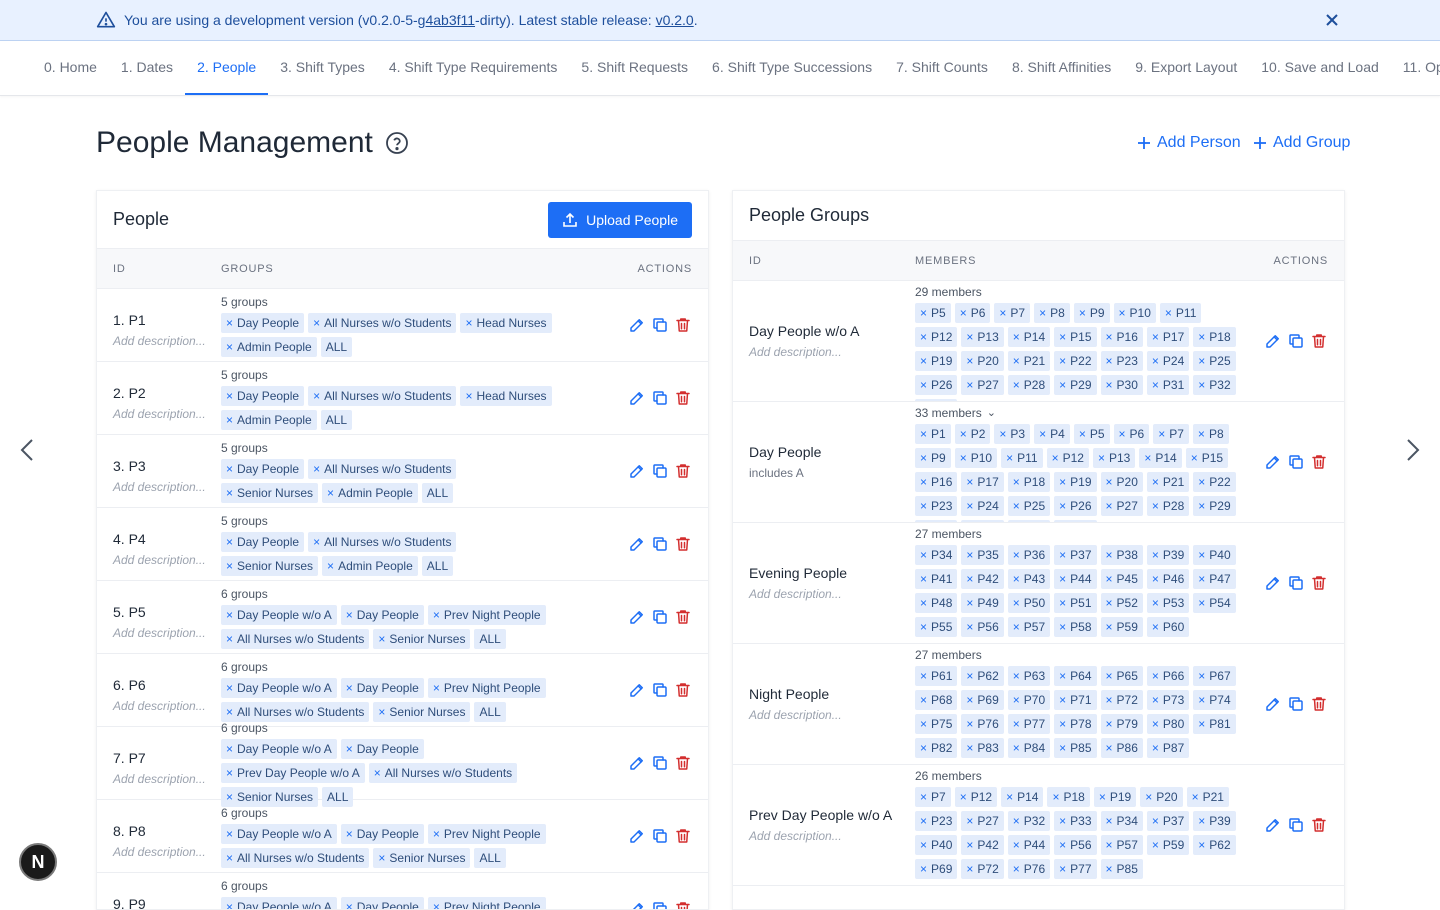 The height and width of the screenshot is (910, 1440). What do you see at coordinates (1029, 748) in the screenshot?
I see `member-tag: × P84` at bounding box center [1029, 748].